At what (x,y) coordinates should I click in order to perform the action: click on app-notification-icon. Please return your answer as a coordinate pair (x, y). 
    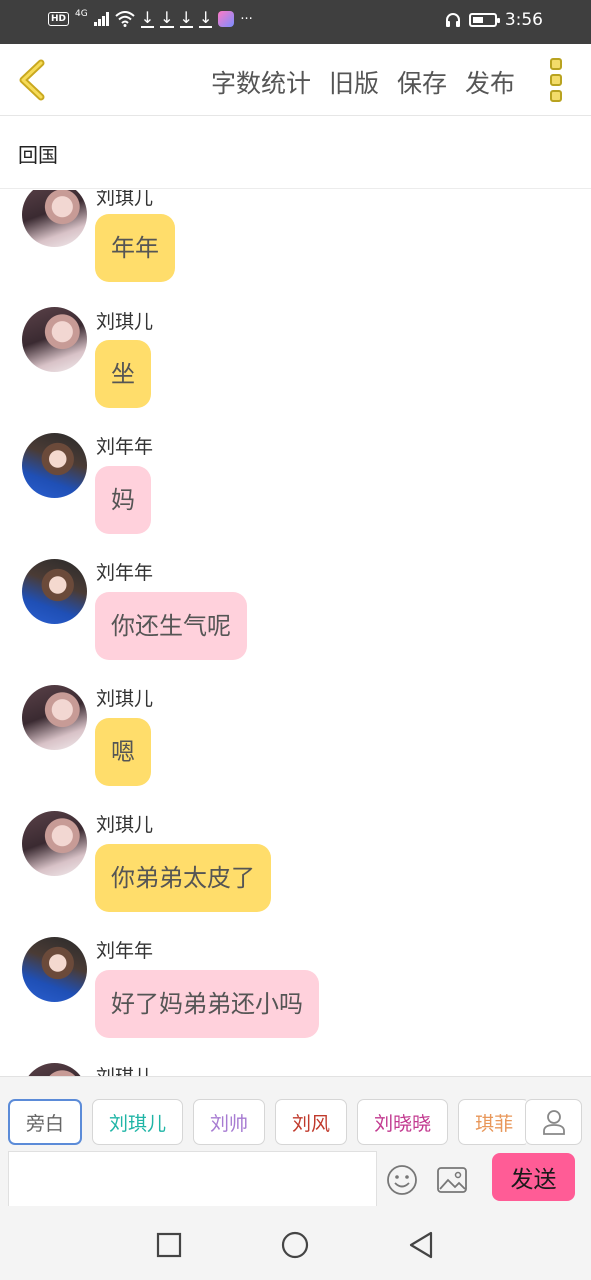
    Looking at the image, I should click on (226, 19).